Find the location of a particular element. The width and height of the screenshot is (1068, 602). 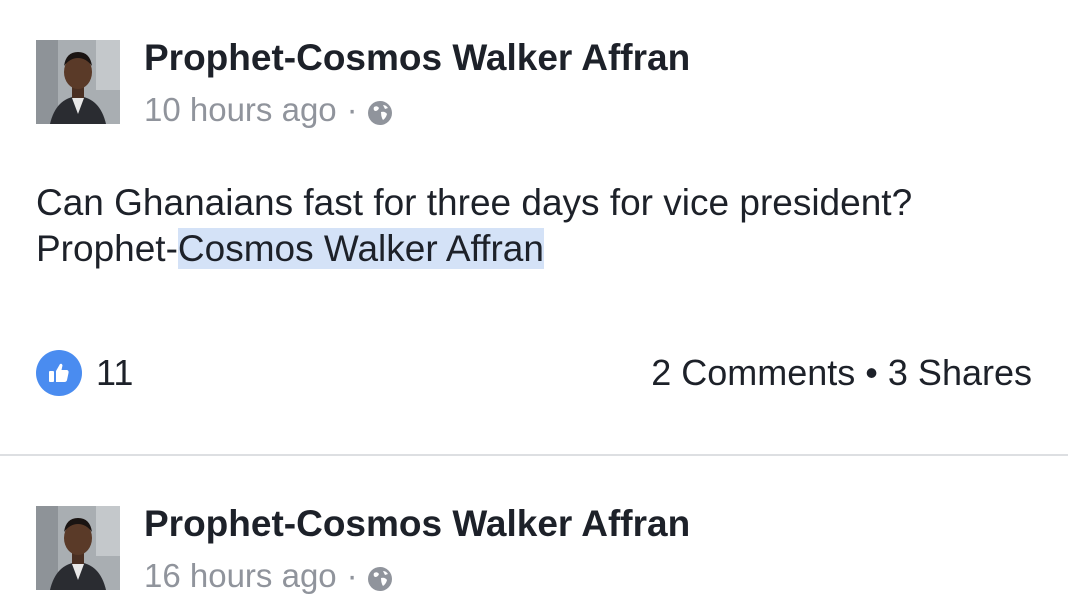

reactions-summary: 11 is located at coordinates (84, 373).